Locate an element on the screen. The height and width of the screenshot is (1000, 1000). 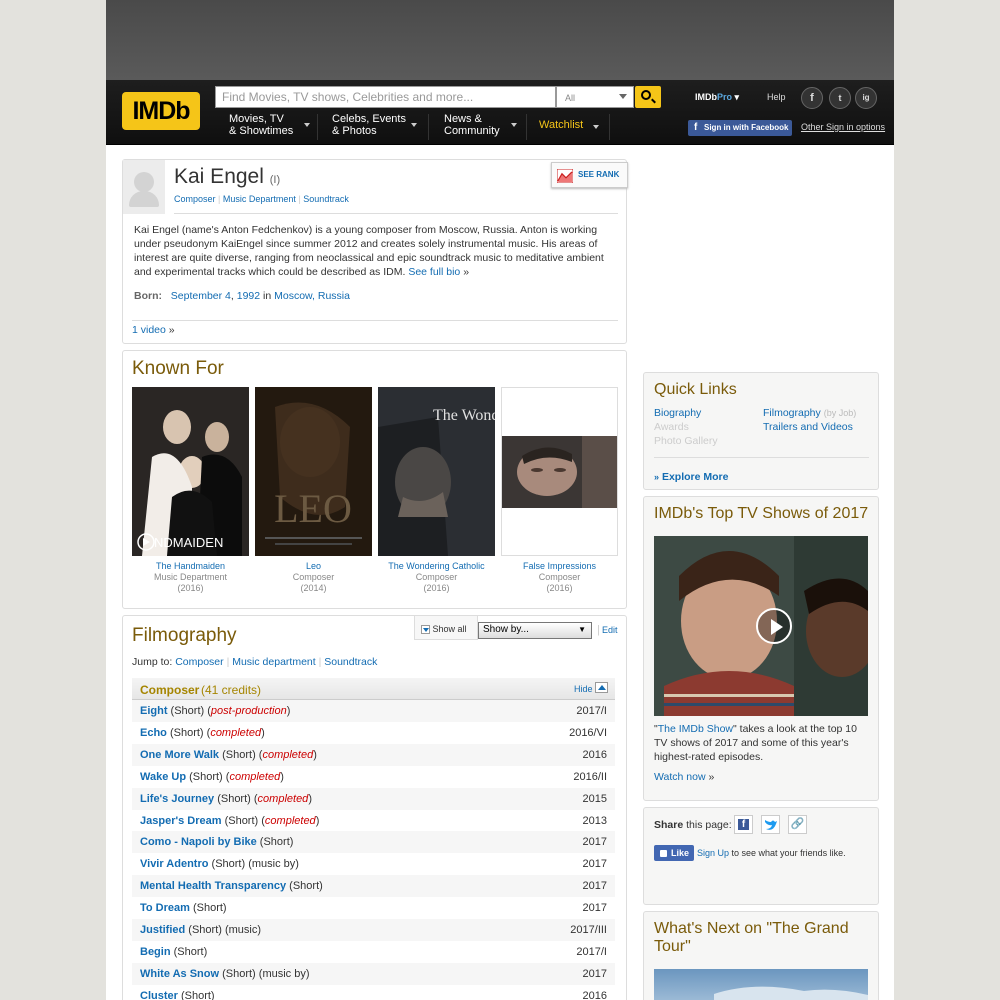
nav-news: News & Community is located at coordinates (480, 128).